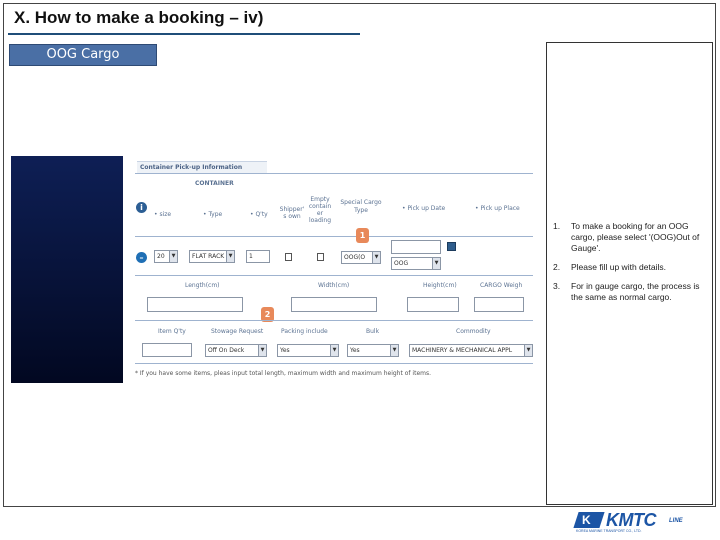 Image resolution: width=720 pixels, height=540 pixels. I want to click on container-group-label: CONTAINER, so click(214, 183).